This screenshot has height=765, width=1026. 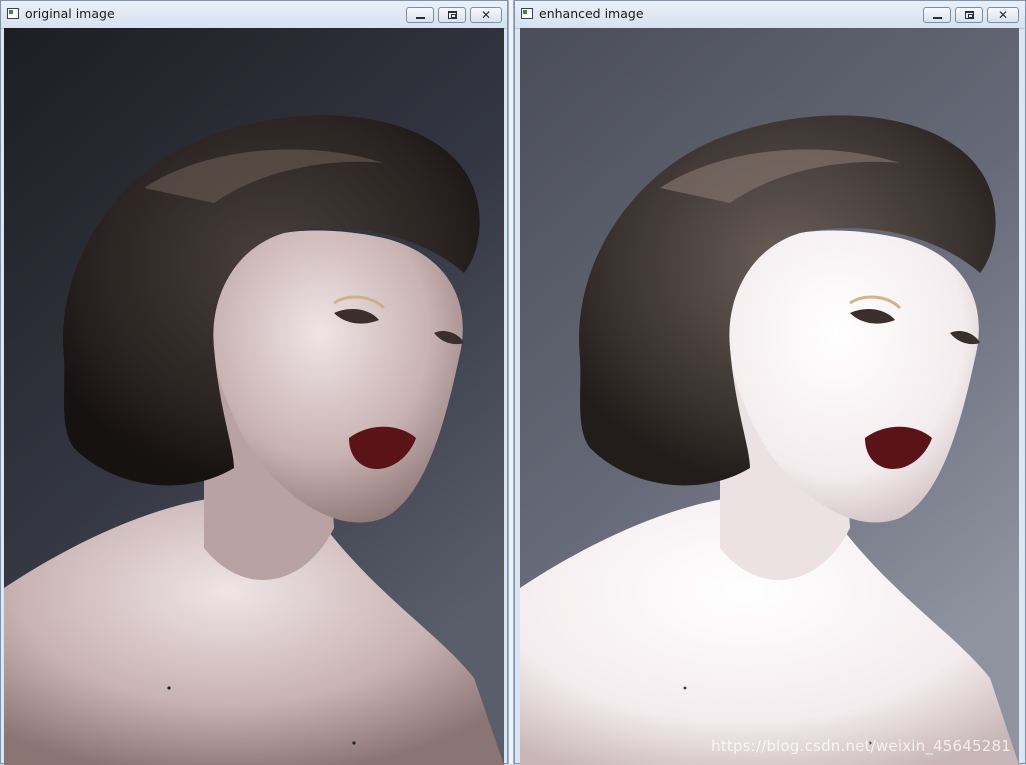 What do you see at coordinates (861, 746) in the screenshot?
I see `watermark-text: https://blog.csdn.net/weixin_45645281` at bounding box center [861, 746].